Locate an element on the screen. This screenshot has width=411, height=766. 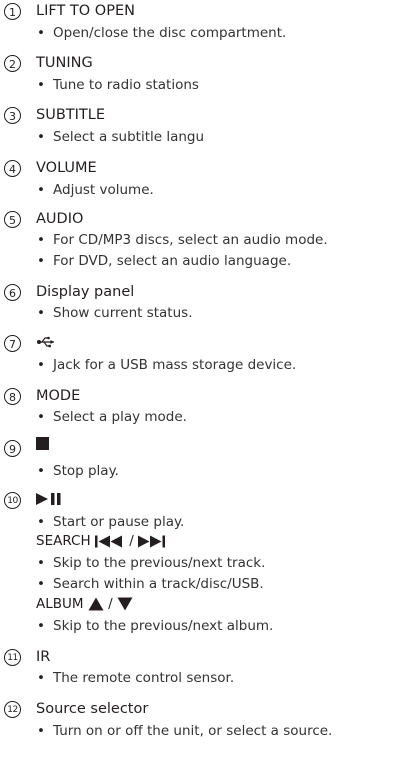
item-bullet: The remote control sensor. is located at coordinates (135, 678).